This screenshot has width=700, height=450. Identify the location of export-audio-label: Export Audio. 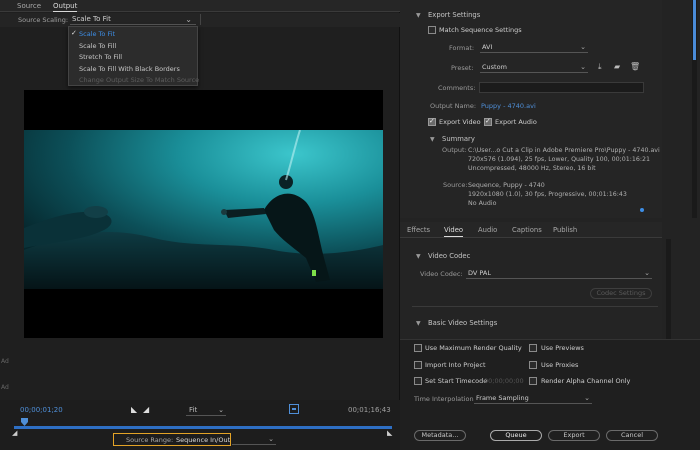
(516, 122).